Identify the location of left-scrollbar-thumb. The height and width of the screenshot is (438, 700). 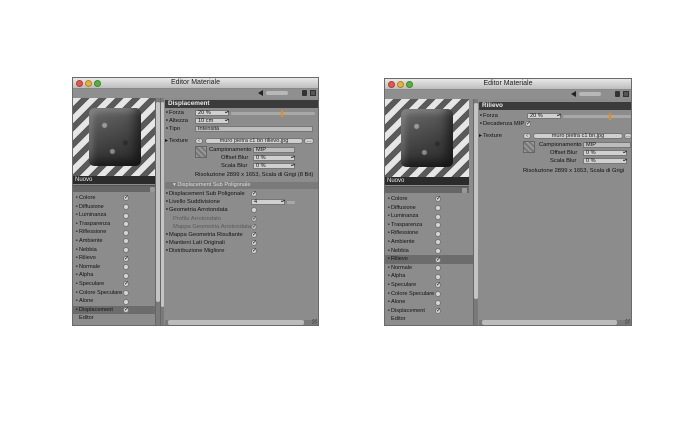
(476, 201).